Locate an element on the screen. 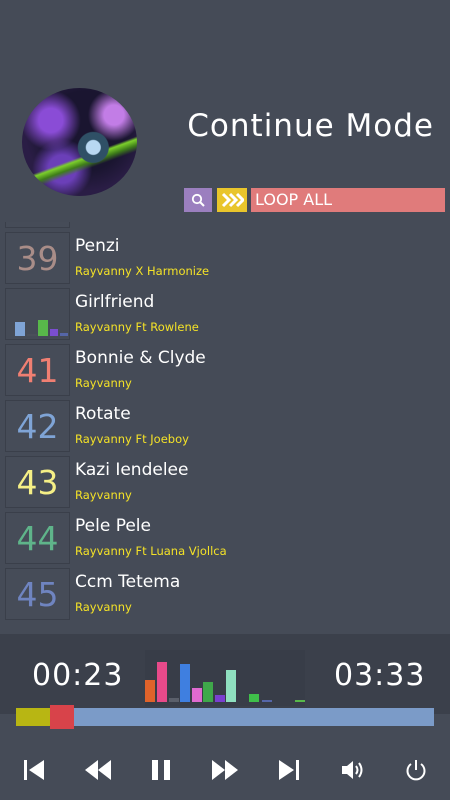 The height and width of the screenshot is (800, 450). song-title: Bonnie & Clyde is located at coordinates (140, 358).